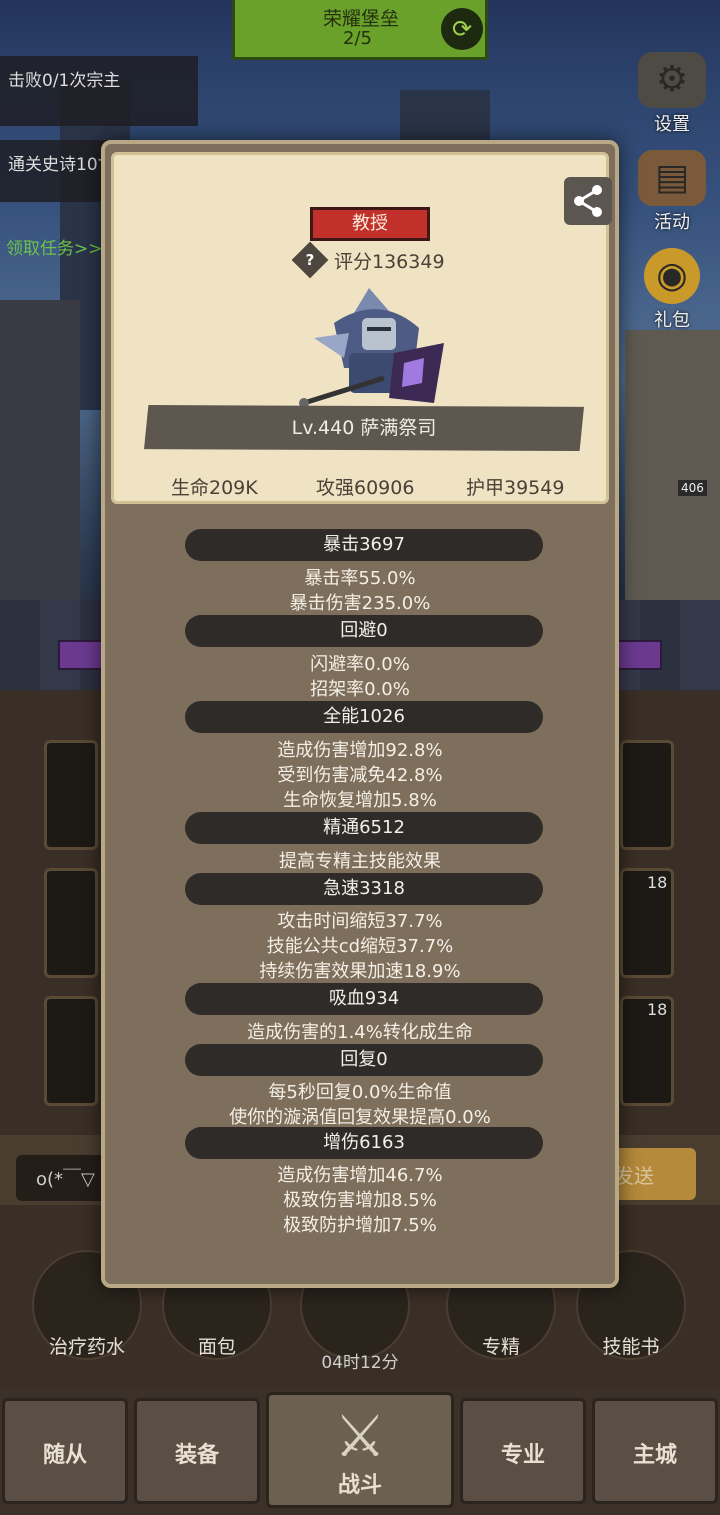  What do you see at coordinates (360, 1032) in the screenshot?
I see `stat-line: 造成伤害的1.4%转化成生命` at bounding box center [360, 1032].